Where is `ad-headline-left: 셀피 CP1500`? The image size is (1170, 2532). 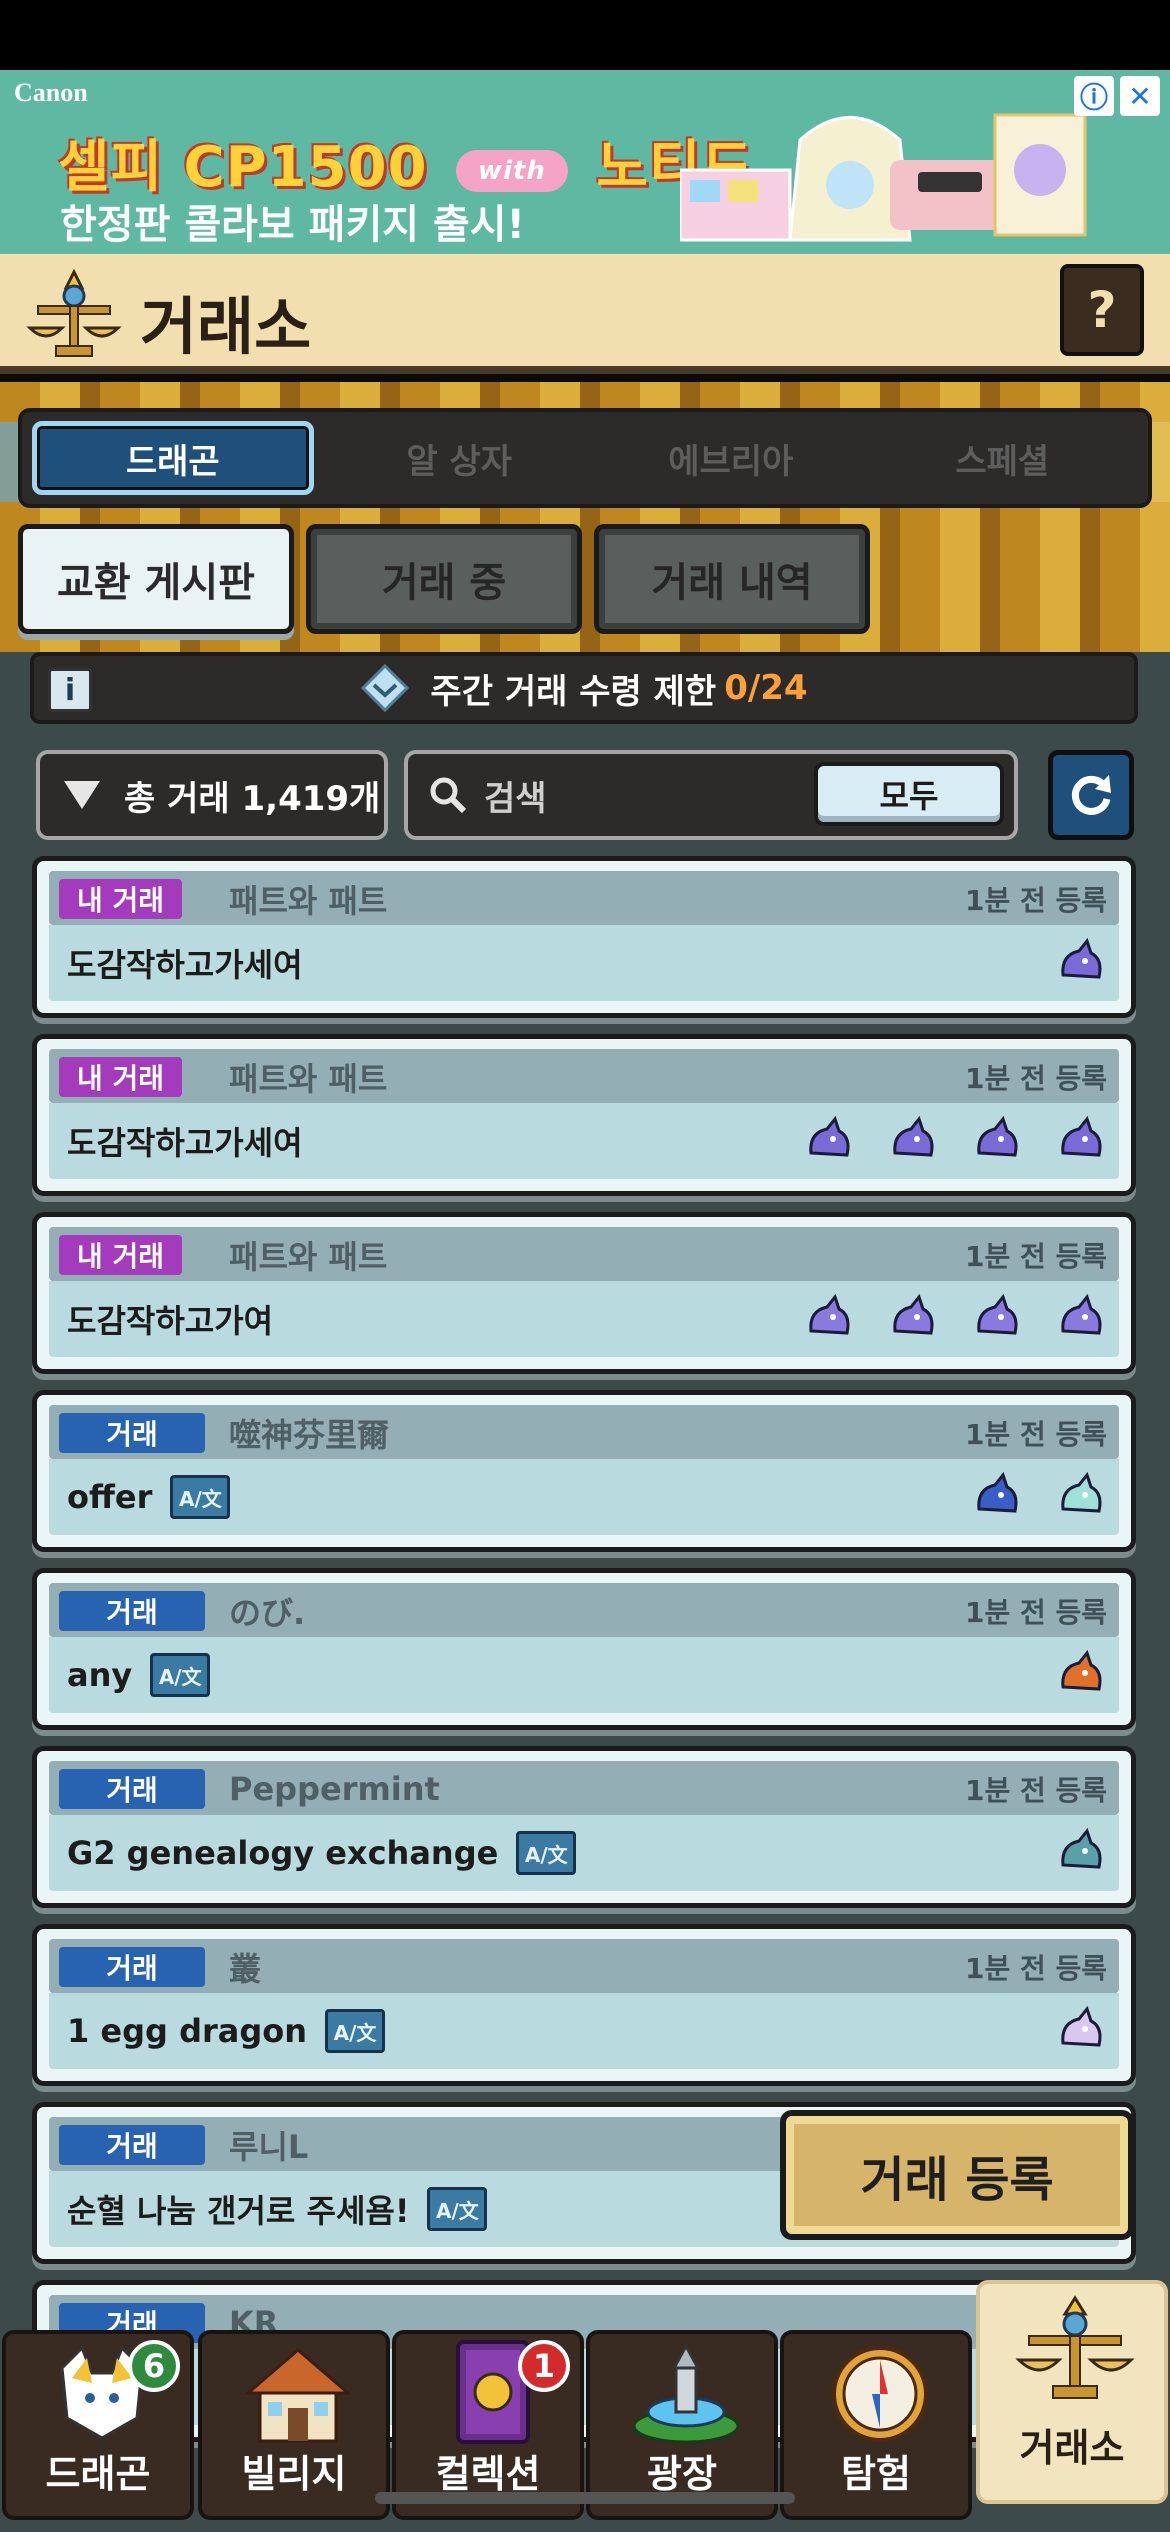
ad-headline-left: 셀피 CP1500 is located at coordinates (243, 167).